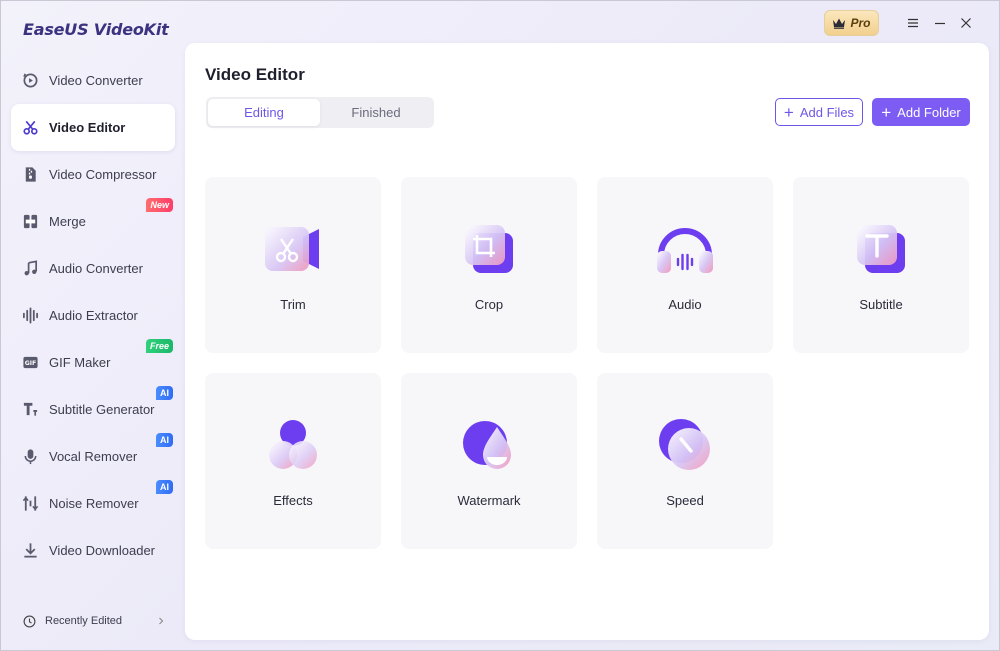 The height and width of the screenshot is (651, 1000). What do you see at coordinates (264, 112) in the screenshot?
I see `tab-editing: Editing` at bounding box center [264, 112].